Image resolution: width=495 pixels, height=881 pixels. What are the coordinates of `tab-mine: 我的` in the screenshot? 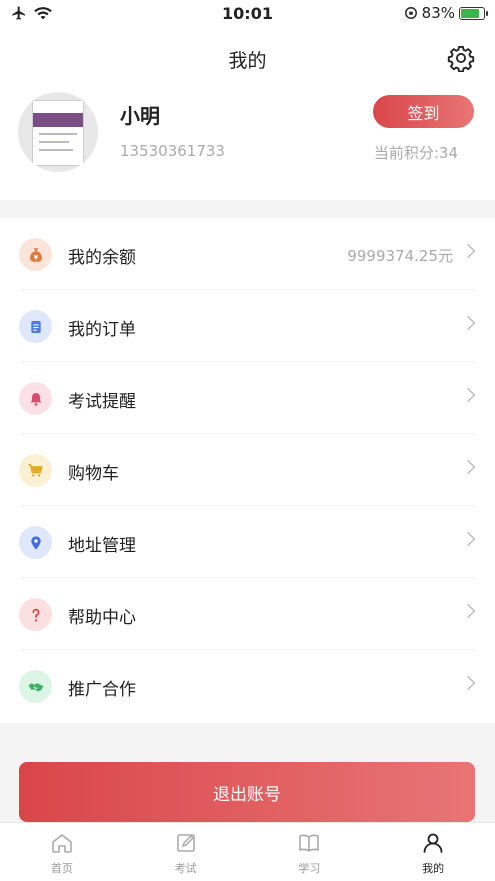 It's located at (433, 852).